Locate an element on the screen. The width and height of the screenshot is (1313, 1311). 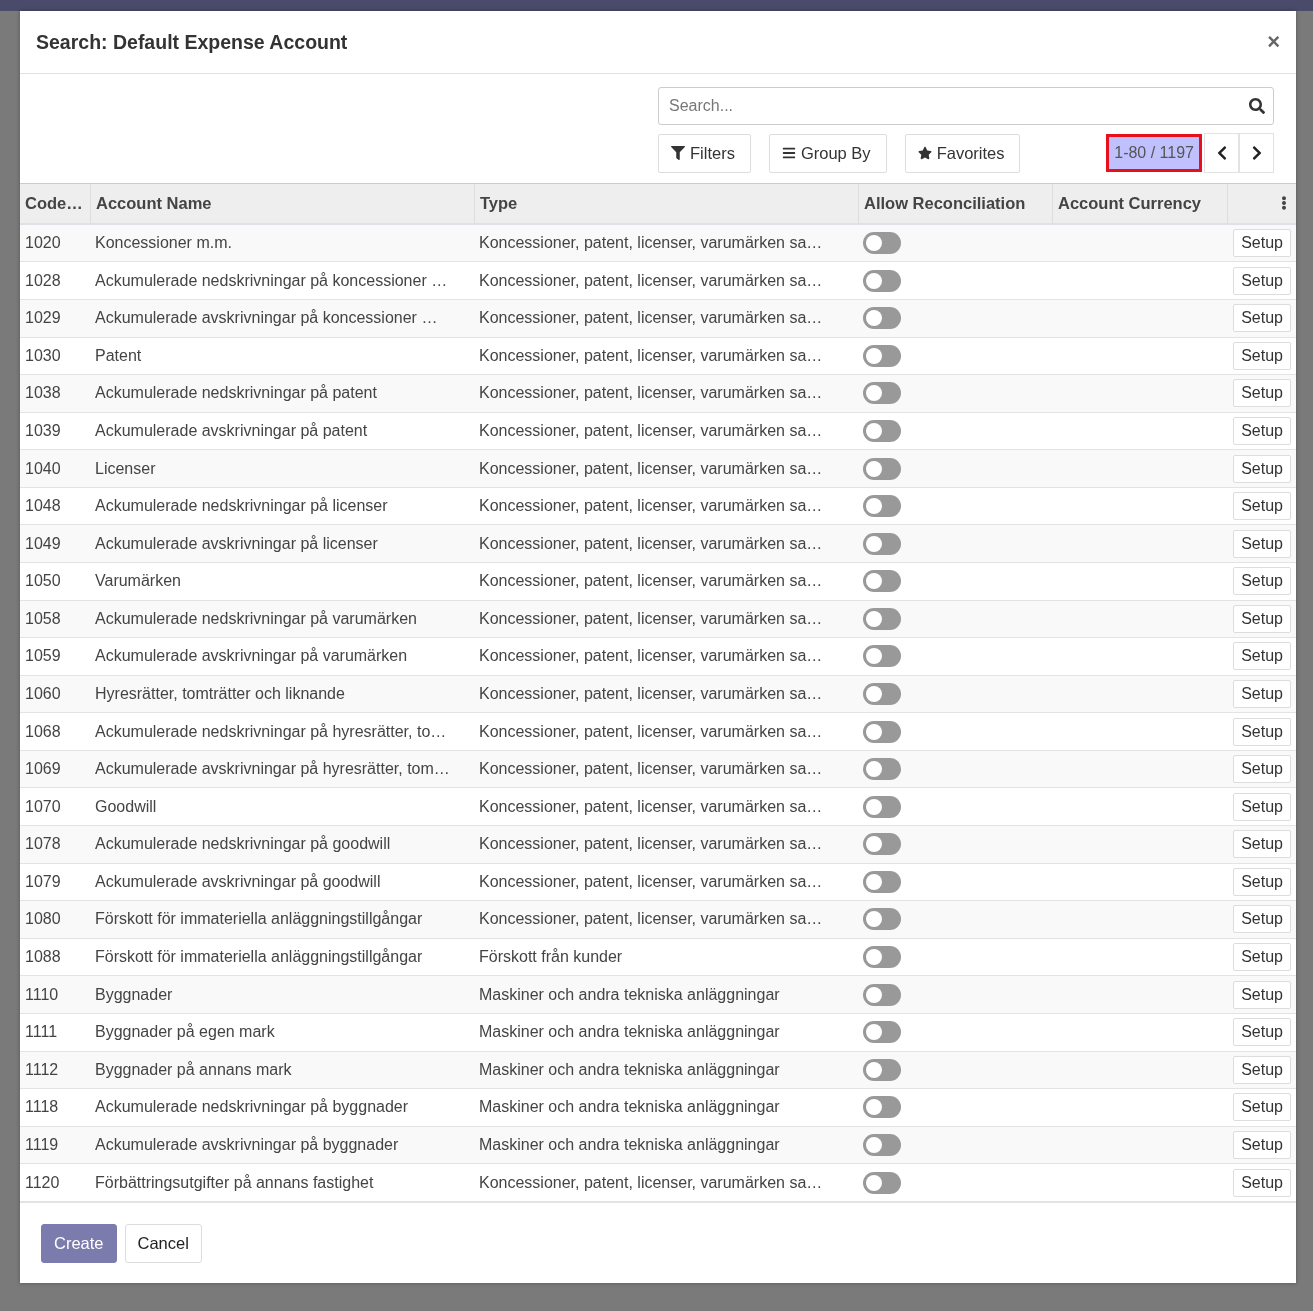
table-cell-text: Byggnader på annans mark is located at coordinates (193, 1069).